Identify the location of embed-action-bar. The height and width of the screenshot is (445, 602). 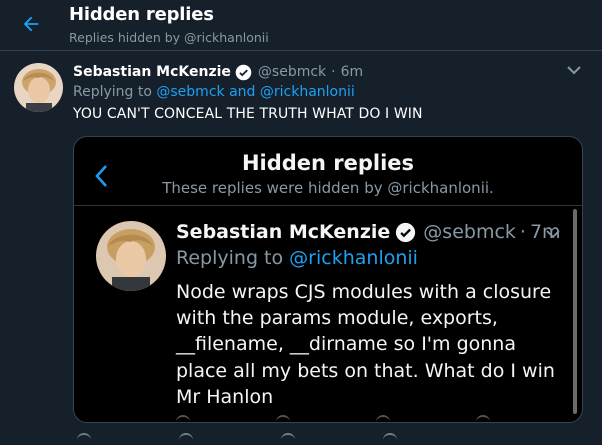
(366, 418).